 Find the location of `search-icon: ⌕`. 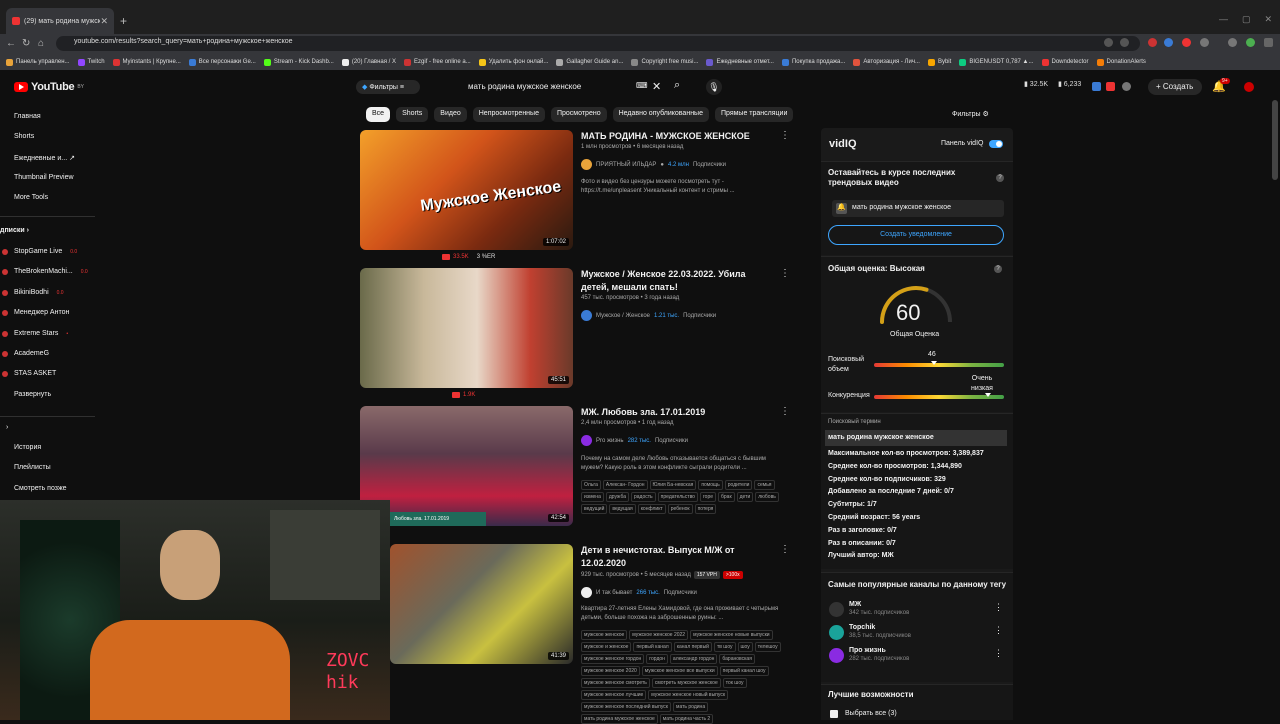

search-icon: ⌕ is located at coordinates (677, 85).